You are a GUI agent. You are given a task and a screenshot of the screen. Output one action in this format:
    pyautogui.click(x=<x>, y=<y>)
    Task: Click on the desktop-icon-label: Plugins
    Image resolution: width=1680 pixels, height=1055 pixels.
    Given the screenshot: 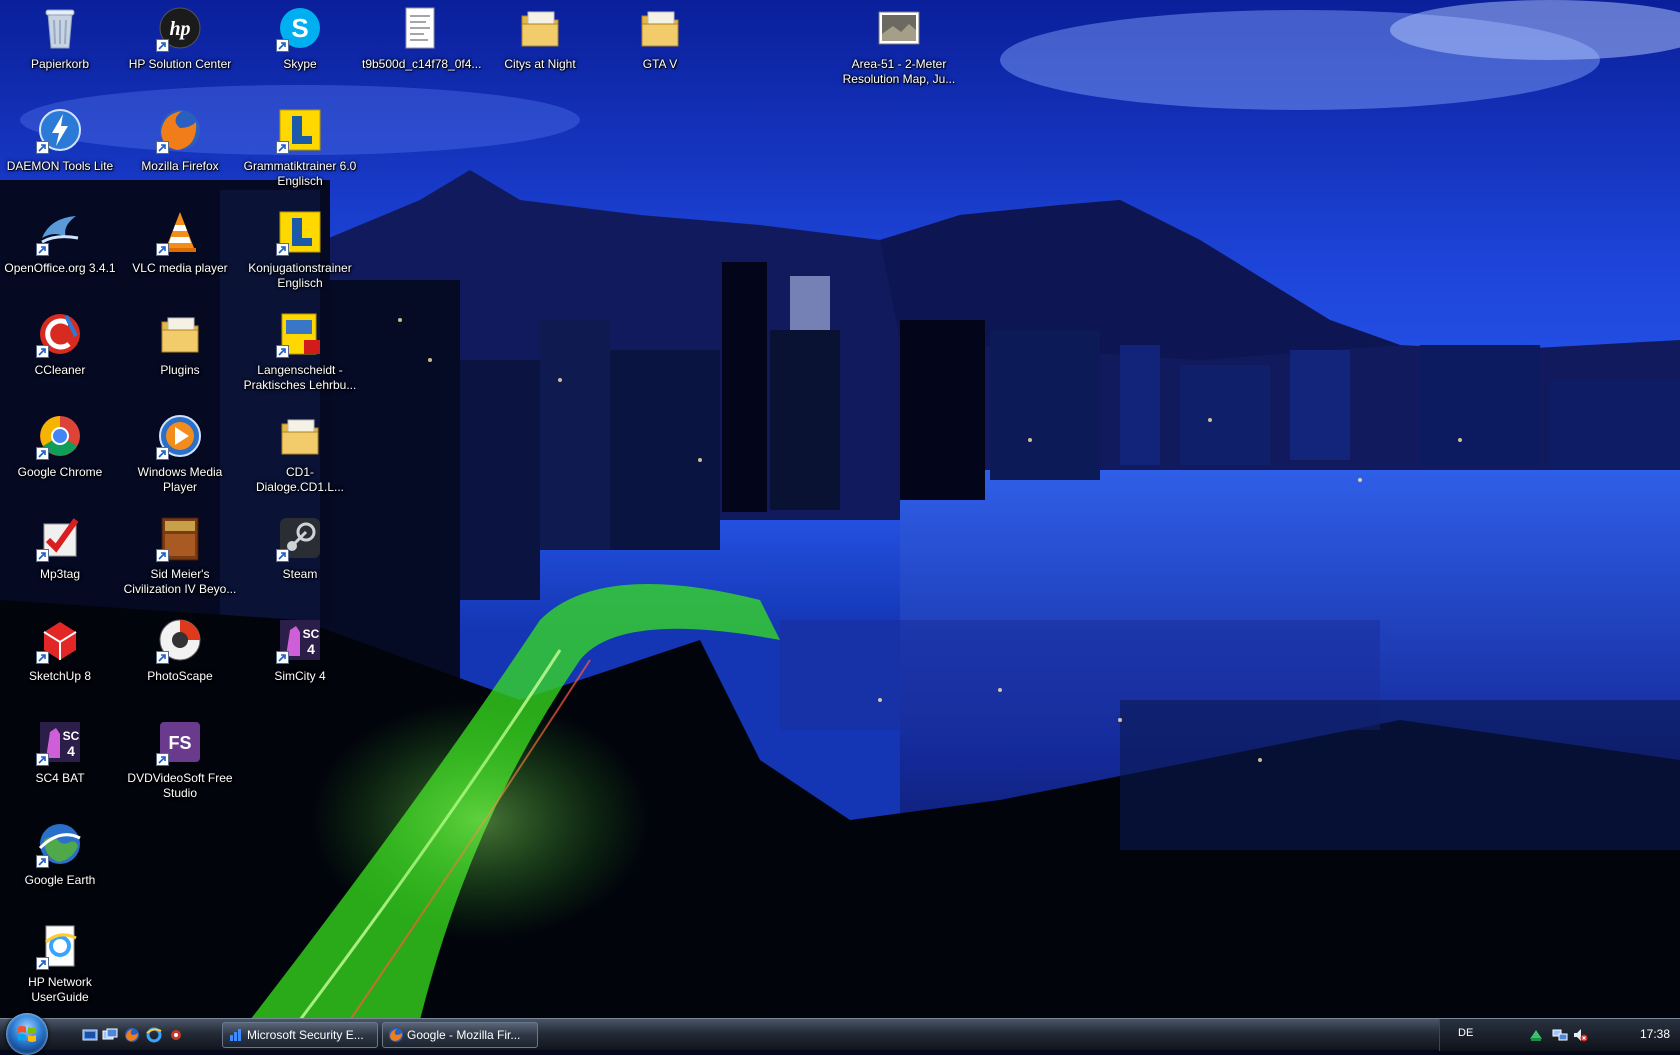 What is the action you would take?
    pyautogui.click(x=180, y=370)
    